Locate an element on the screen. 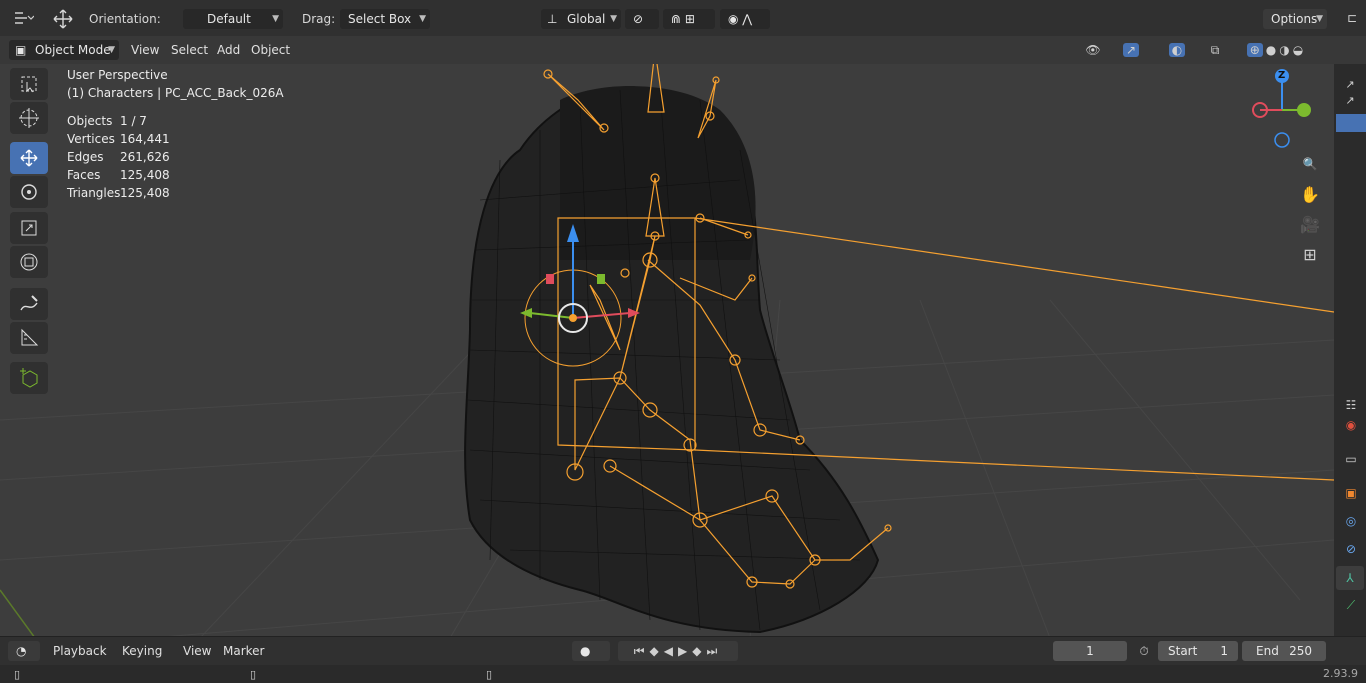 This screenshot has width=1366, height=683. menu-timeline-view: View is located at coordinates (197, 651).